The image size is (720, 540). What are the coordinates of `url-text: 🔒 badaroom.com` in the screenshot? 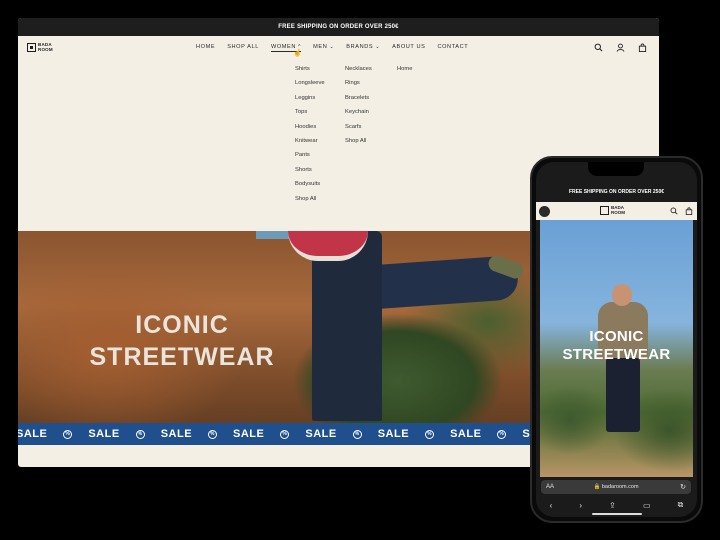 It's located at (616, 487).